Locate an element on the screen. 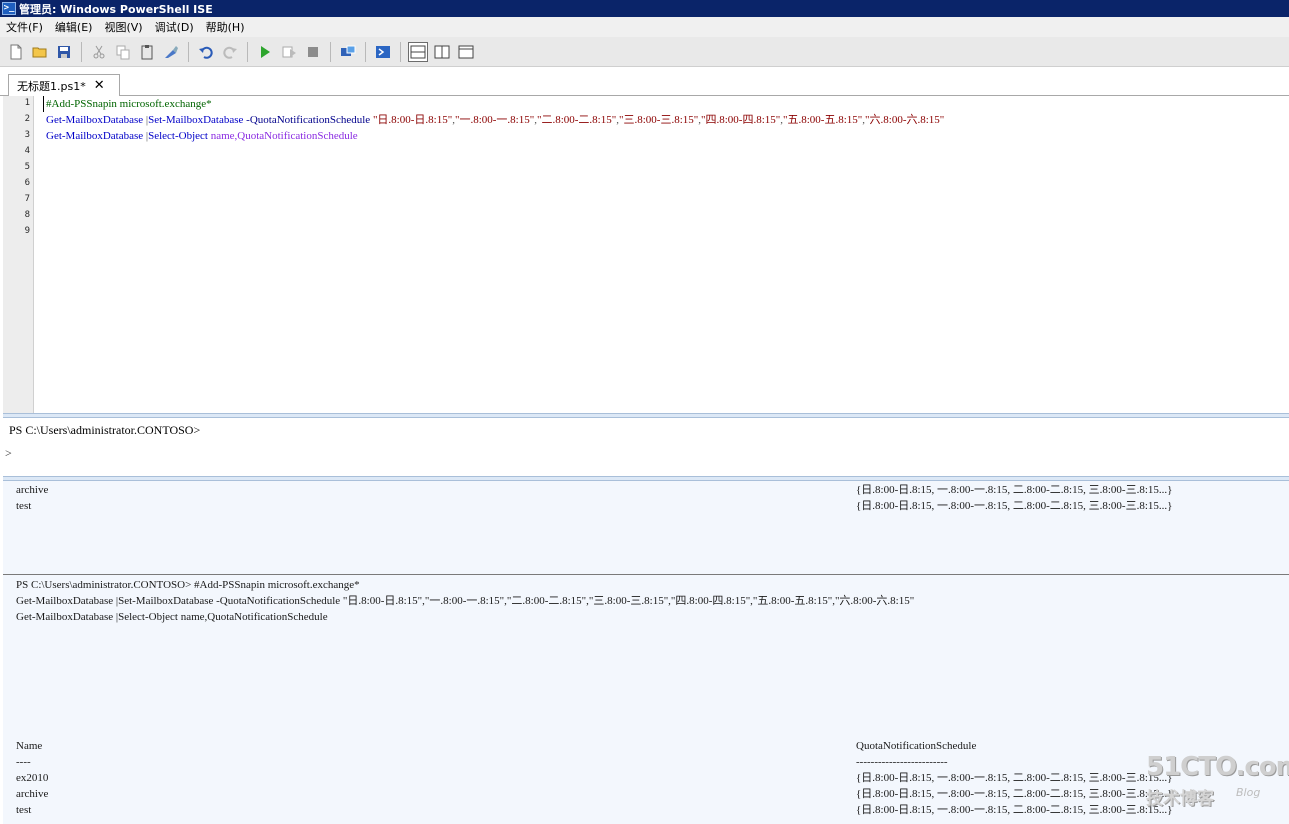 This screenshot has width=1289, height=824. code-token: Set-MailboxDatabase is located at coordinates (196, 120).